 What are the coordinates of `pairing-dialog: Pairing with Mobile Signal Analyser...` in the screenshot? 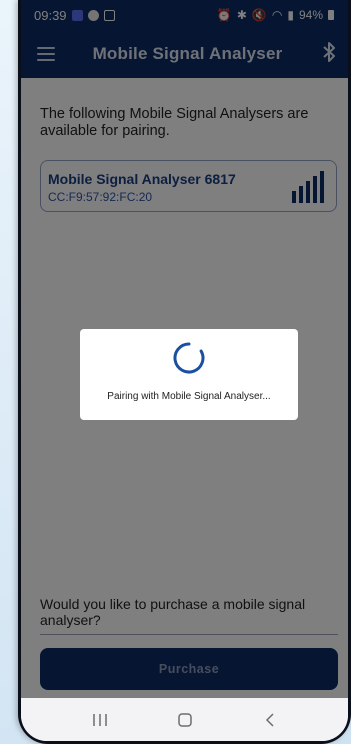 It's located at (189, 374).